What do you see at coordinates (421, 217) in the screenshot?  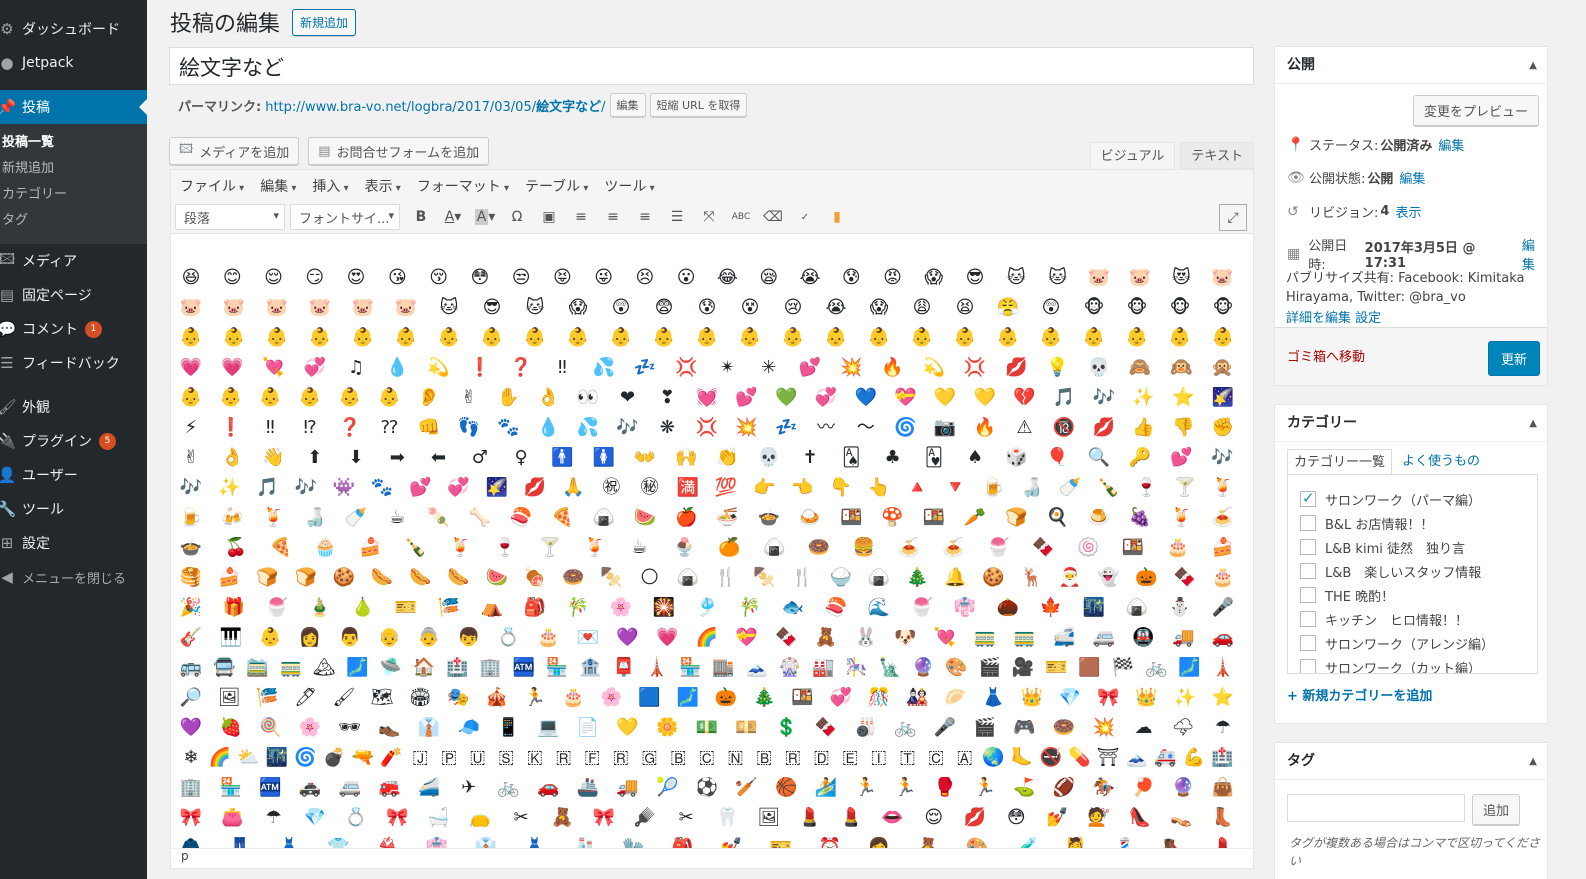 I see `bold-icon: B` at bounding box center [421, 217].